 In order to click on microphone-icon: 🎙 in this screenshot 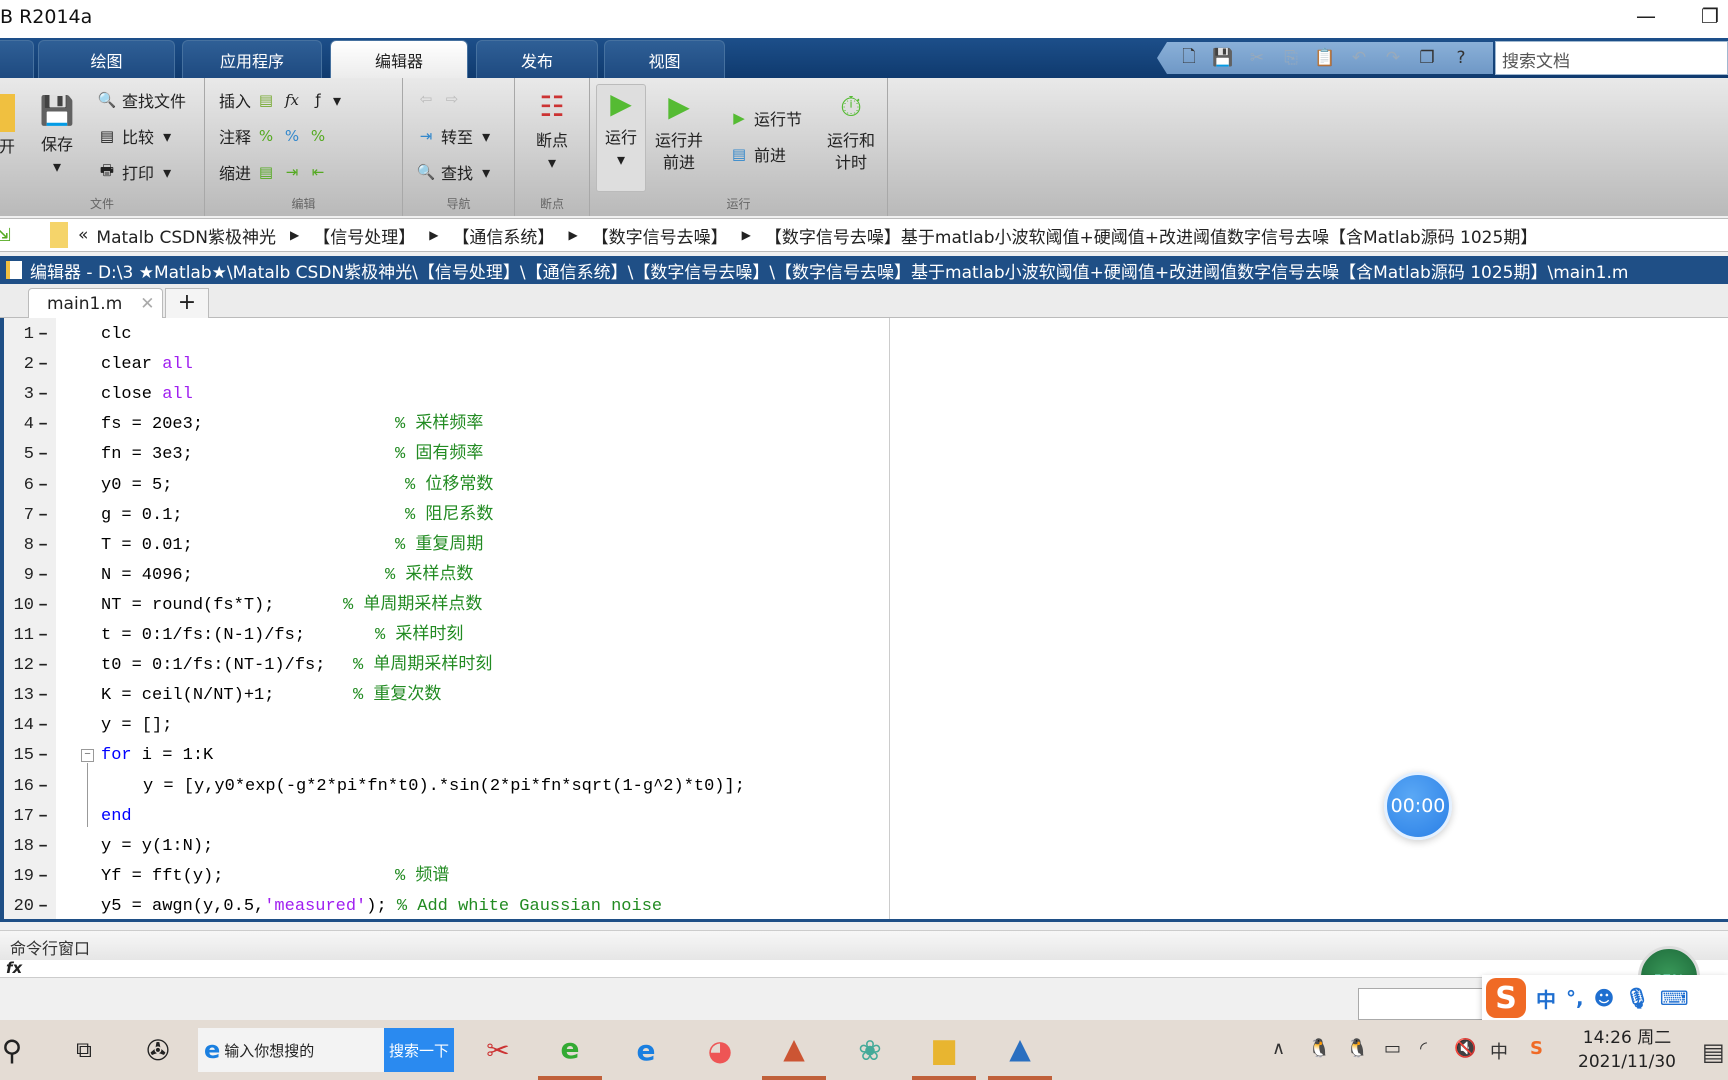, I will do `click(1636, 998)`.